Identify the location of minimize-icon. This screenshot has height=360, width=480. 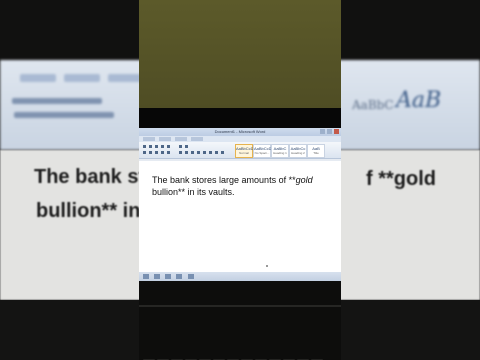
(322, 131).